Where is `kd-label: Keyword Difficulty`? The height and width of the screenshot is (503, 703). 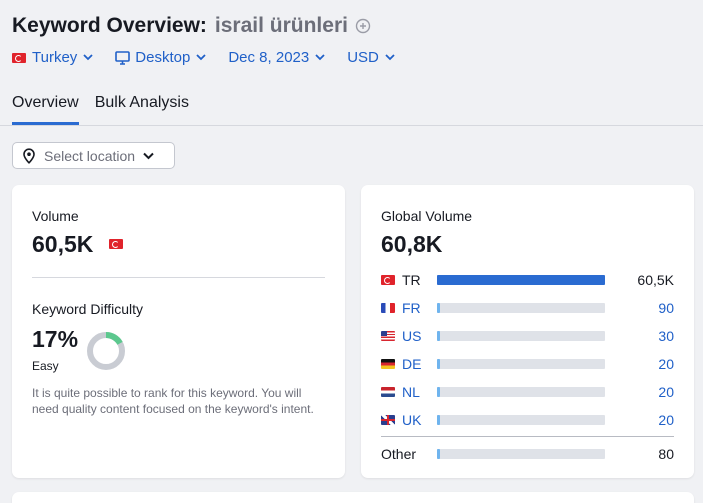 kd-label: Keyword Difficulty is located at coordinates (88, 309).